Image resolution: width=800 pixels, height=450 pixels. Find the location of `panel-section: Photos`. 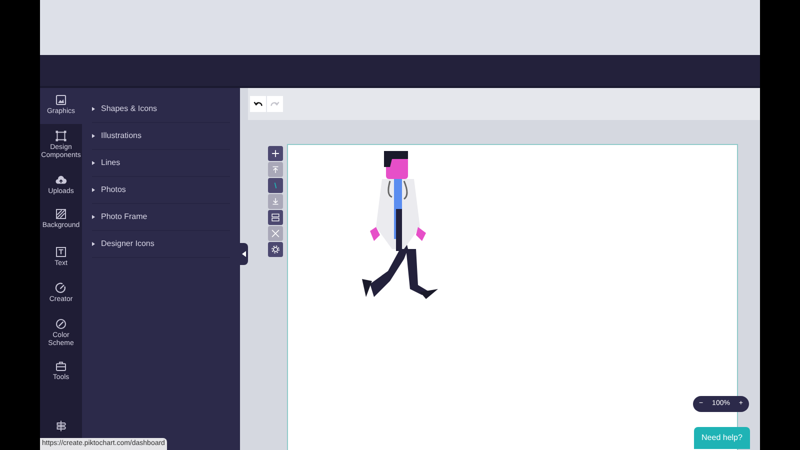

panel-section: Photos is located at coordinates (161, 190).